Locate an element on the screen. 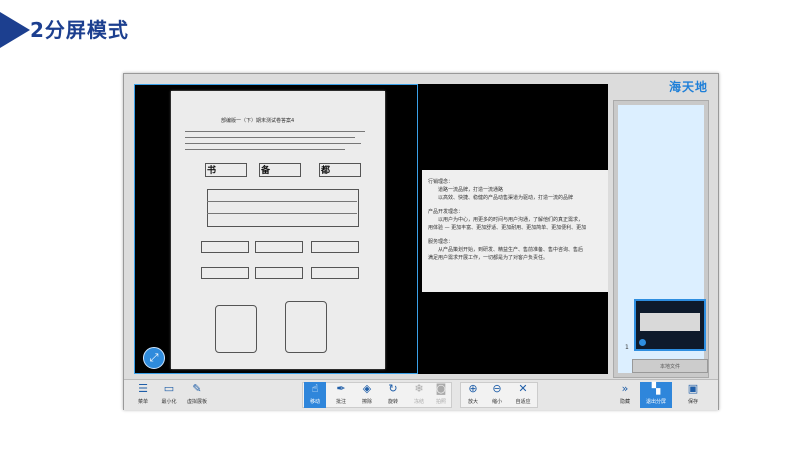 The height and width of the screenshot is (450, 800). fit-button: ✕ 自适应 is located at coordinates (523, 395).